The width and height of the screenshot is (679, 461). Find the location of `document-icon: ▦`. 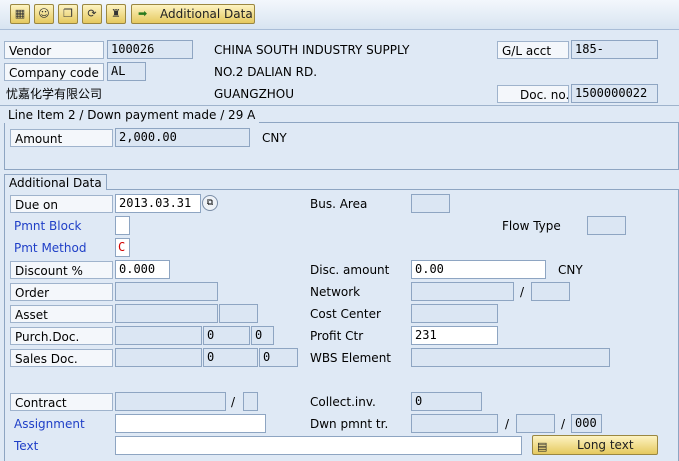

document-icon: ▦ is located at coordinates (20, 14).